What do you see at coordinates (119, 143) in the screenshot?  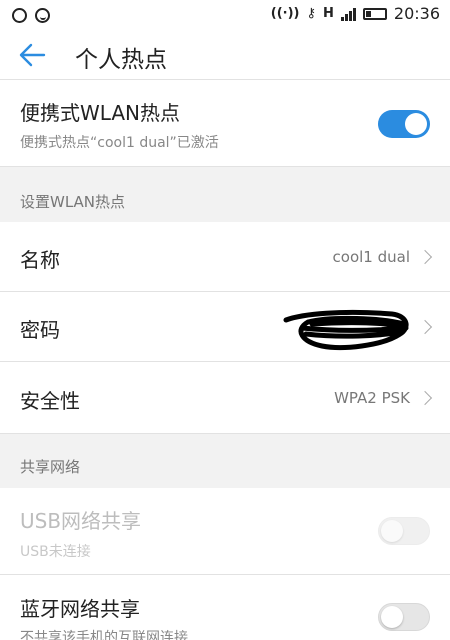 I see `hotspot-status: 便携式热点“cool1 dual”已激活` at bounding box center [119, 143].